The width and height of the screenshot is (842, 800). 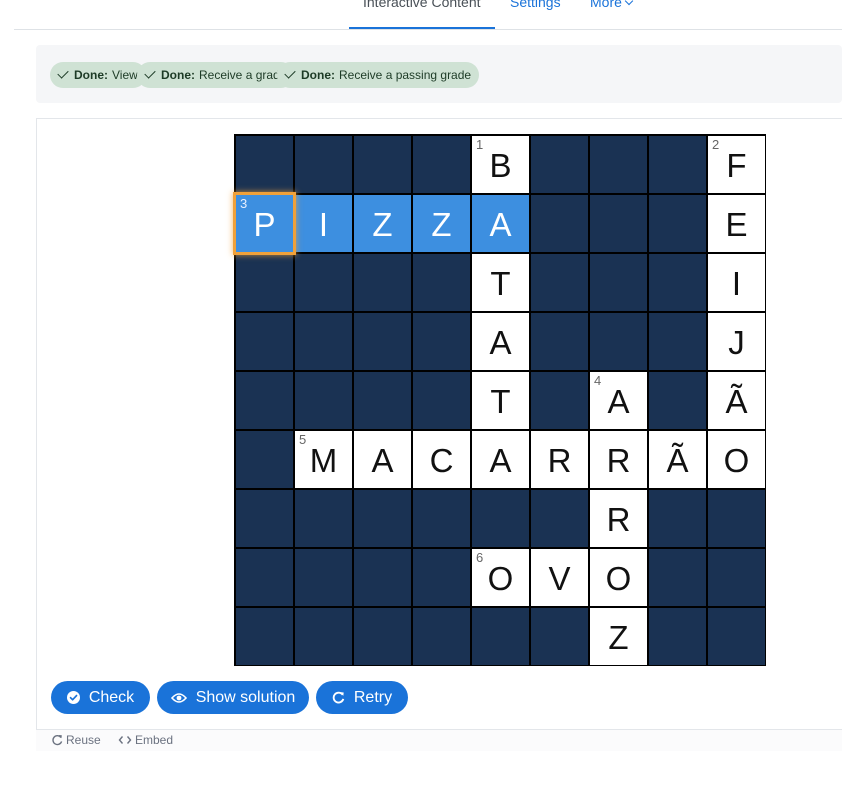 I want to click on crossword-cell: 1B, so click(x=500, y=164).